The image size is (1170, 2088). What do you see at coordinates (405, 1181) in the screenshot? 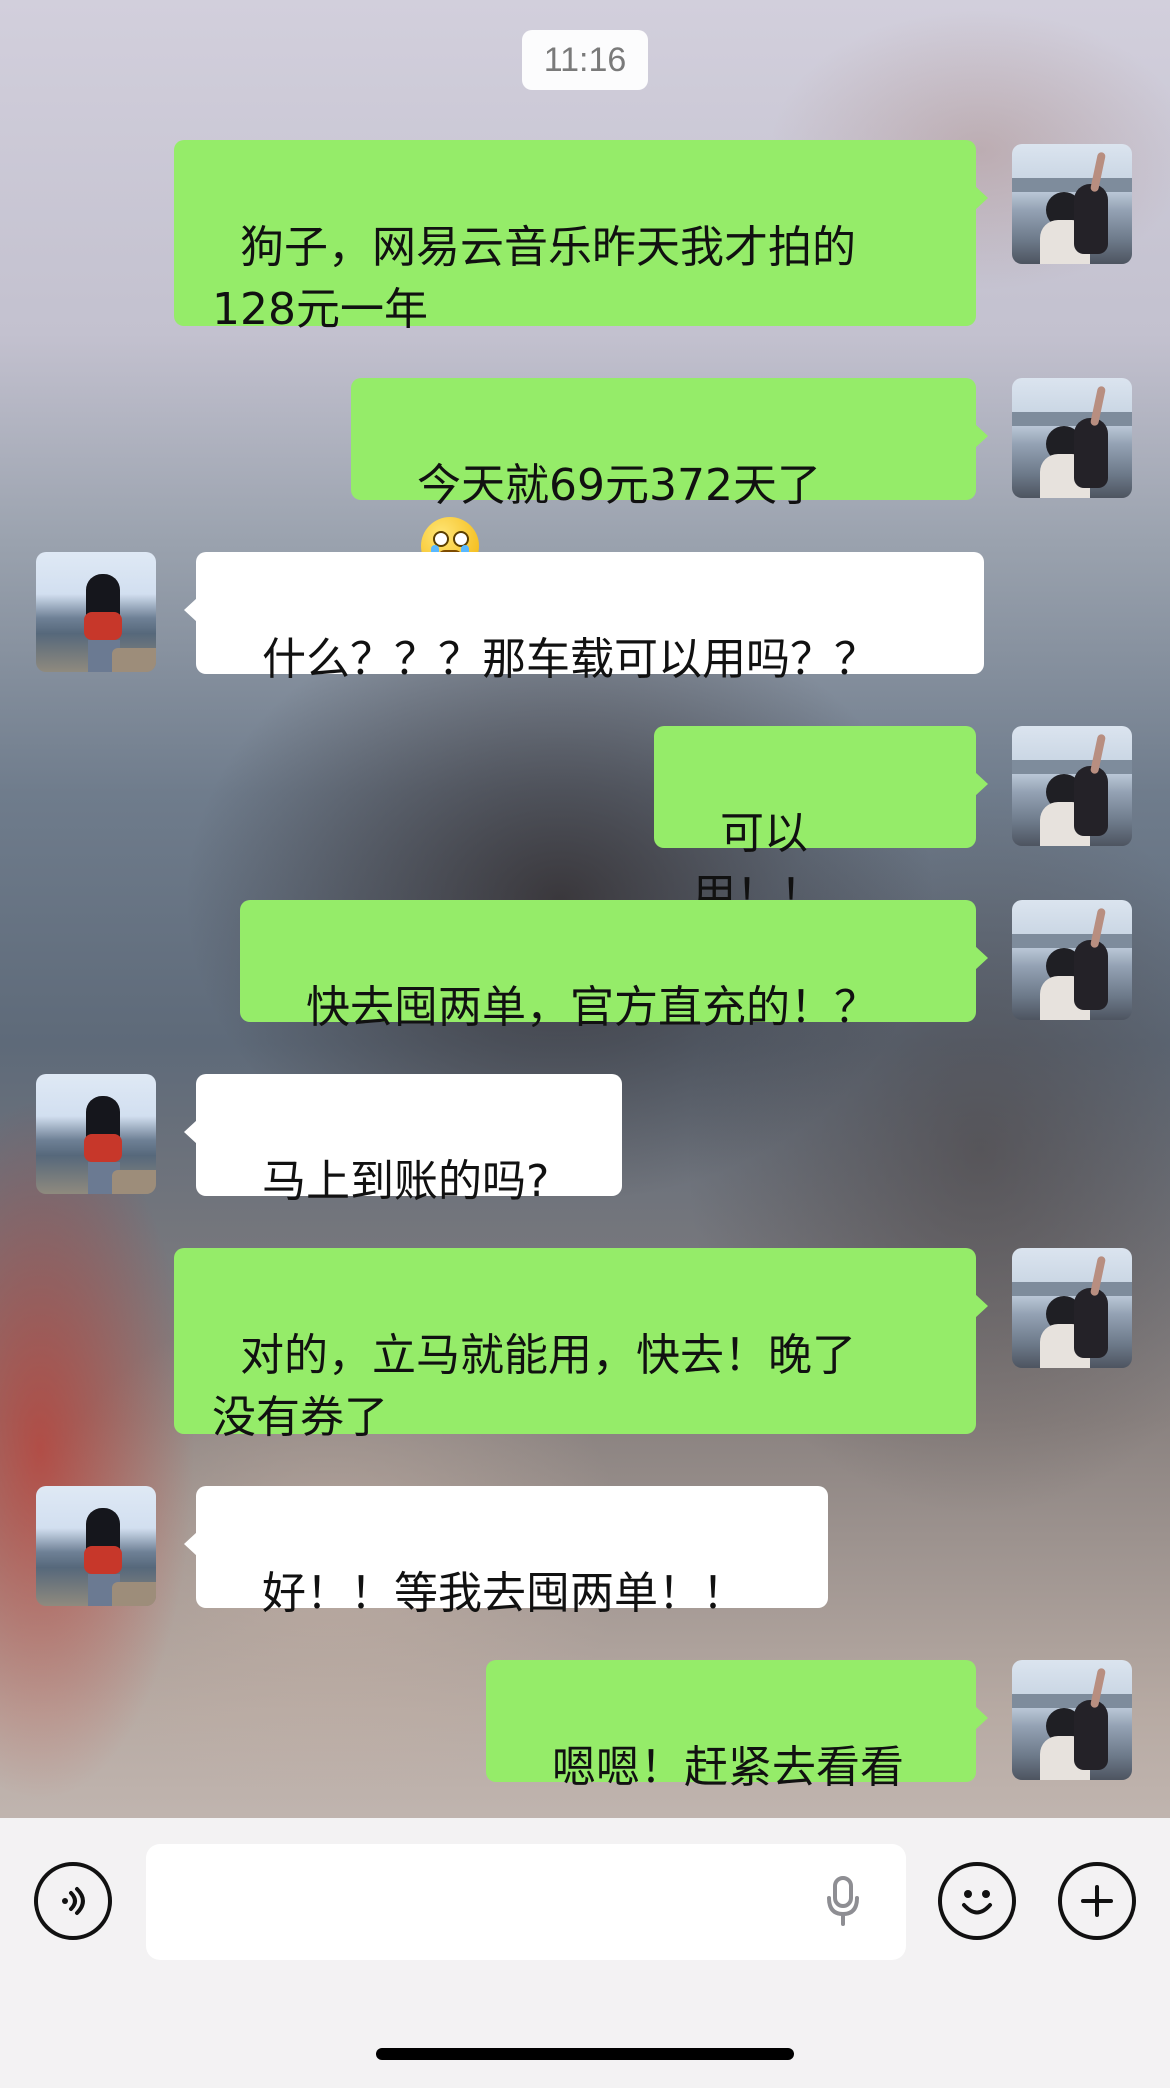
I see `message-text: 马上到账的吗?` at bounding box center [405, 1181].